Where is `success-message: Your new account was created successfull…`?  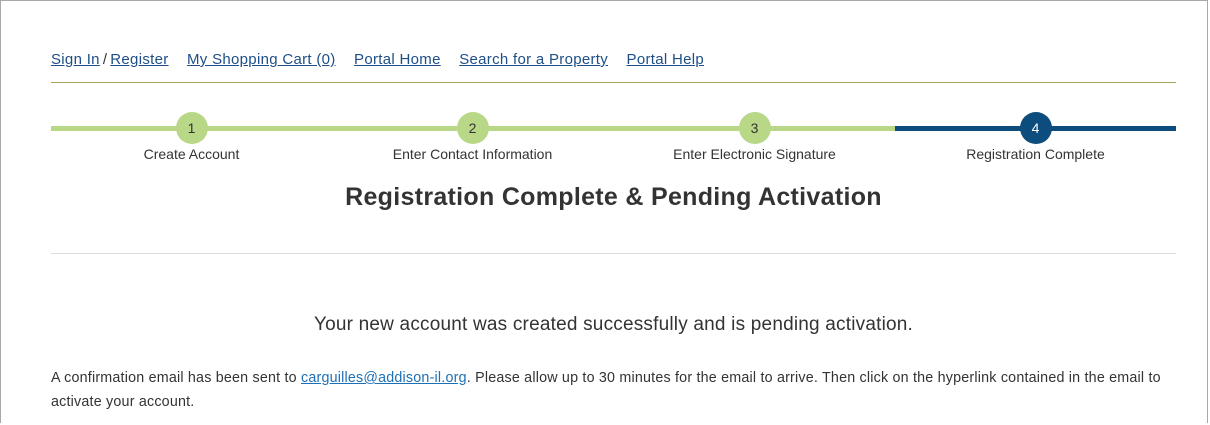
success-message: Your new account was created successfull… is located at coordinates (613, 324).